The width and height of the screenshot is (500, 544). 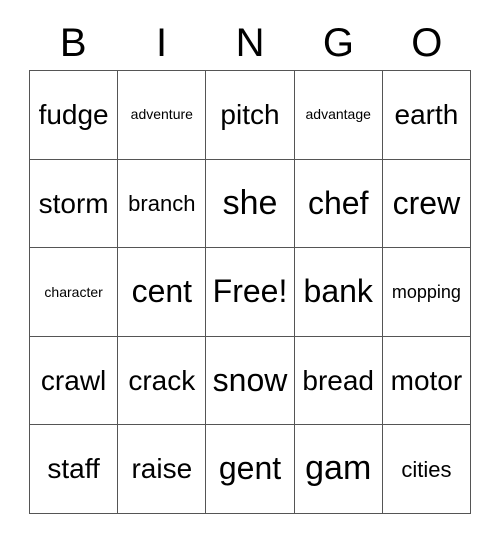 I want to click on bingo-cell: advantage, so click(x=338, y=115).